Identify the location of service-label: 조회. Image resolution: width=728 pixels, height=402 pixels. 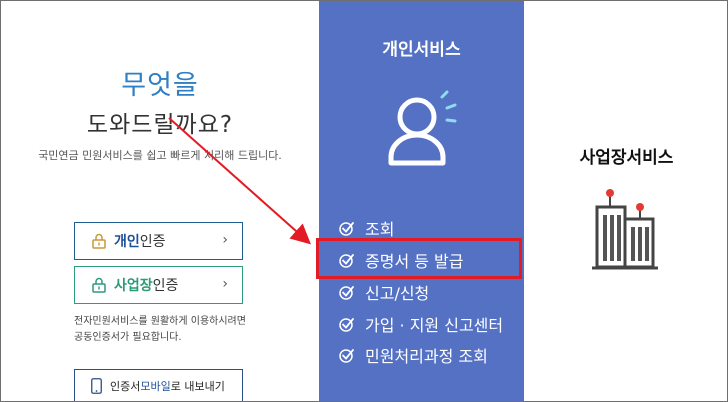
(380, 229).